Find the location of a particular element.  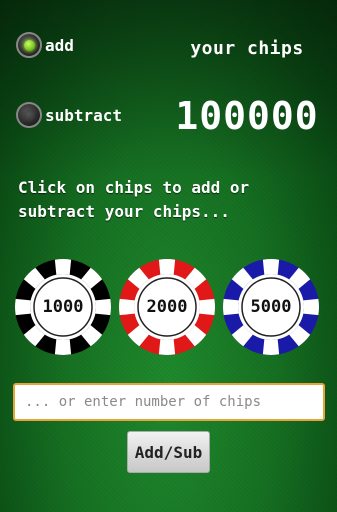

chip-amount-input is located at coordinates (169, 402).